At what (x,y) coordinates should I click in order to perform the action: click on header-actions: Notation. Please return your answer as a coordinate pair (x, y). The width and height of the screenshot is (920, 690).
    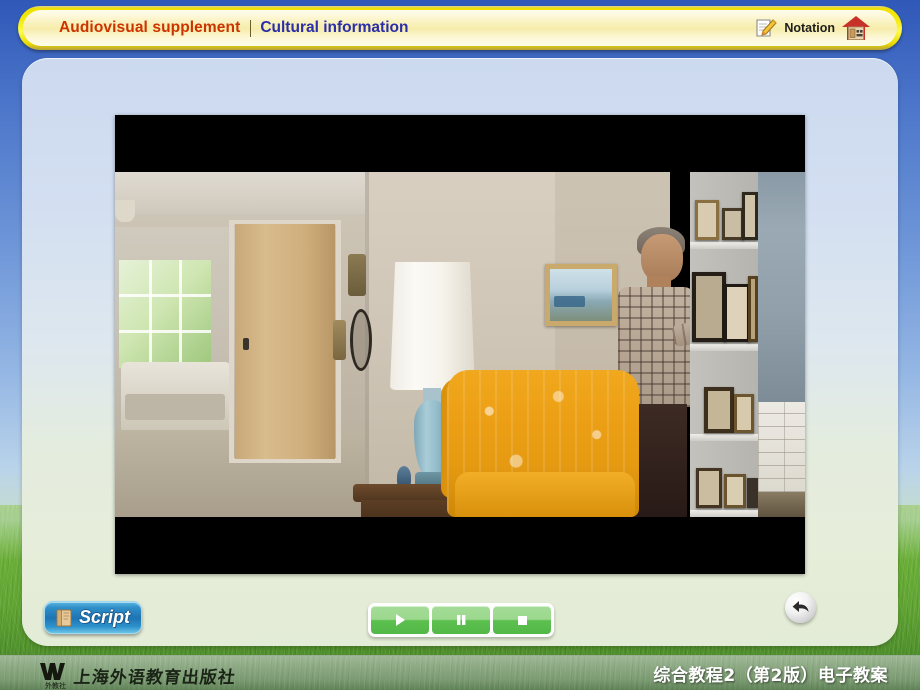
    Looking at the image, I should click on (818, 28).